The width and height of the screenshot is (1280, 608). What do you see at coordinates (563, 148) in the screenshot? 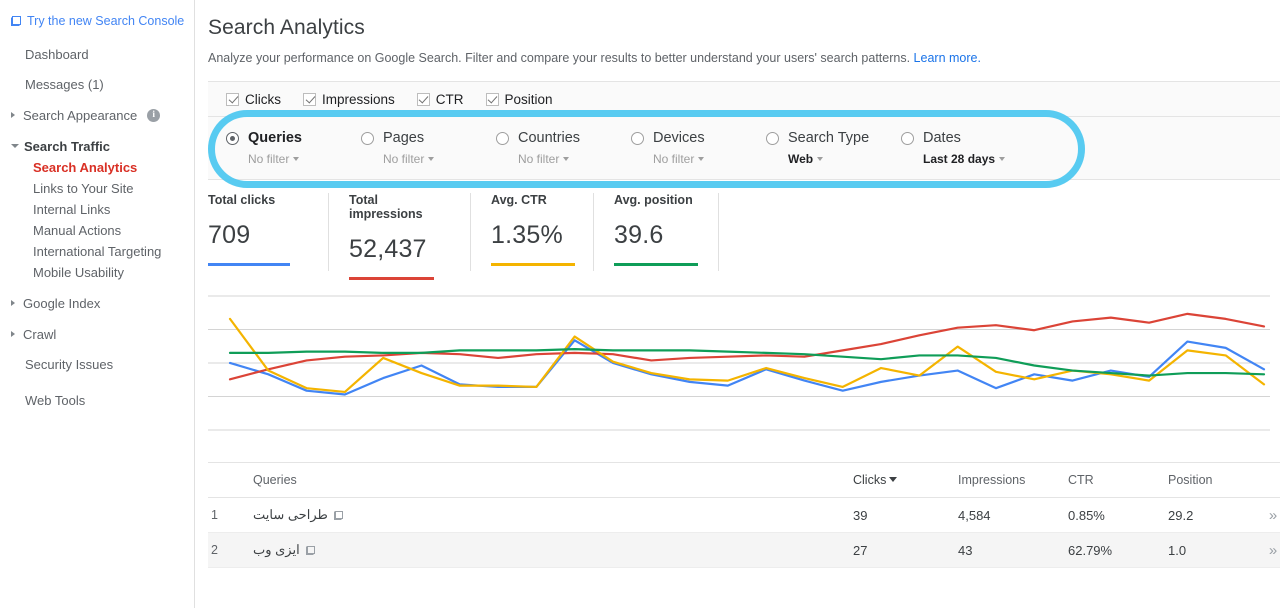
I see `filter-countries: Countries No filter` at bounding box center [563, 148].